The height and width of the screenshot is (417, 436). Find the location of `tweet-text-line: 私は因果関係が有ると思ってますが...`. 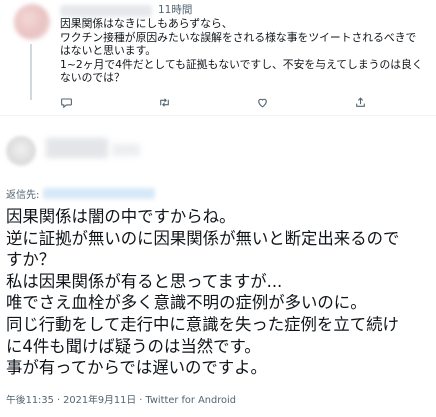

tweet-text-line: 私は因果関係が有ると思ってますが... is located at coordinates (144, 281).